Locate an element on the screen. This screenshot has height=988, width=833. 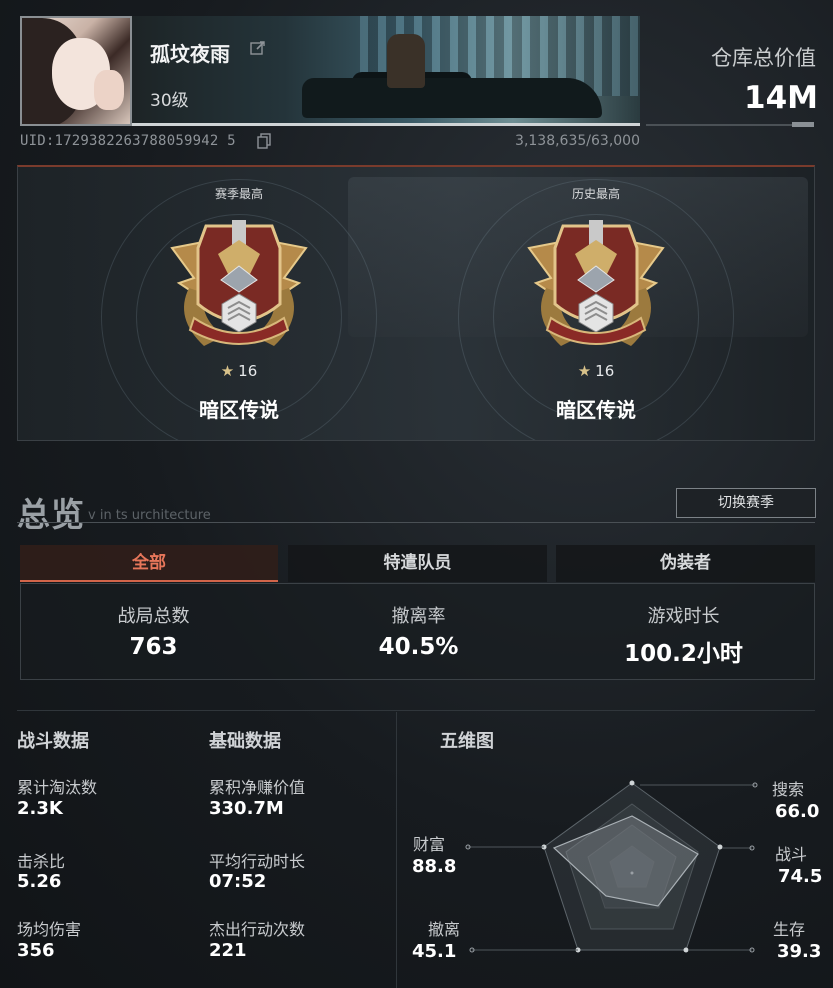
tab-disguisers: 伪装者 is located at coordinates (685, 563).